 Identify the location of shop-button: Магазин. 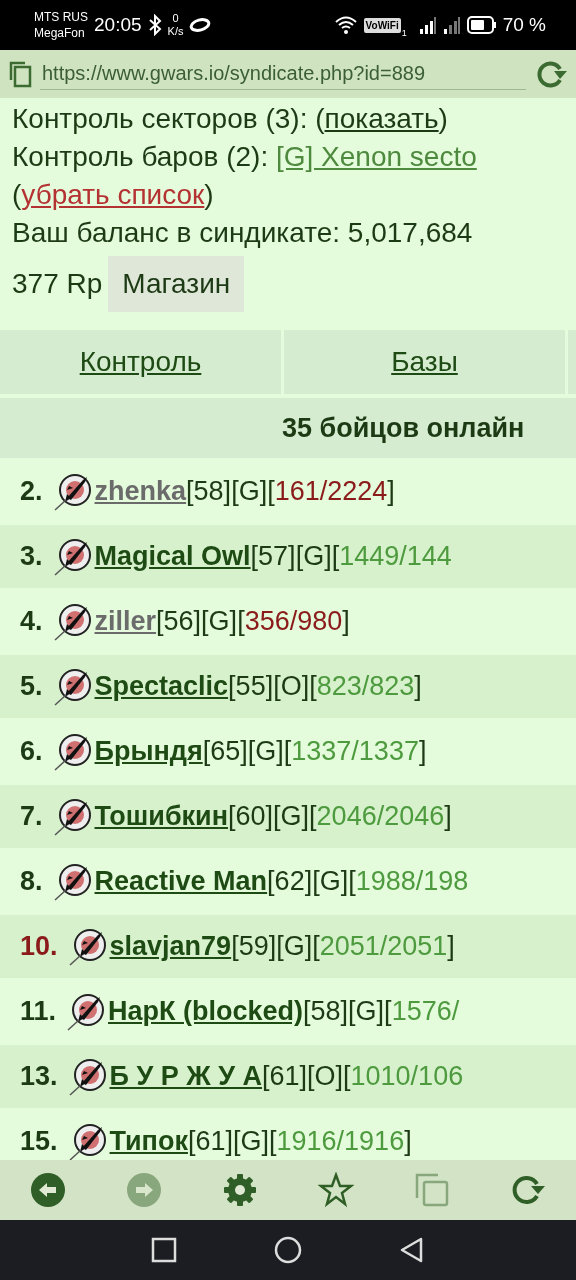
(176, 284).